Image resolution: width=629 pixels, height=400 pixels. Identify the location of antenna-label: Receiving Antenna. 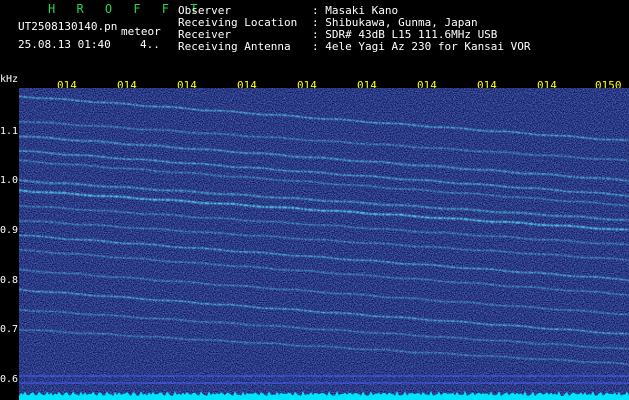
(234, 46).